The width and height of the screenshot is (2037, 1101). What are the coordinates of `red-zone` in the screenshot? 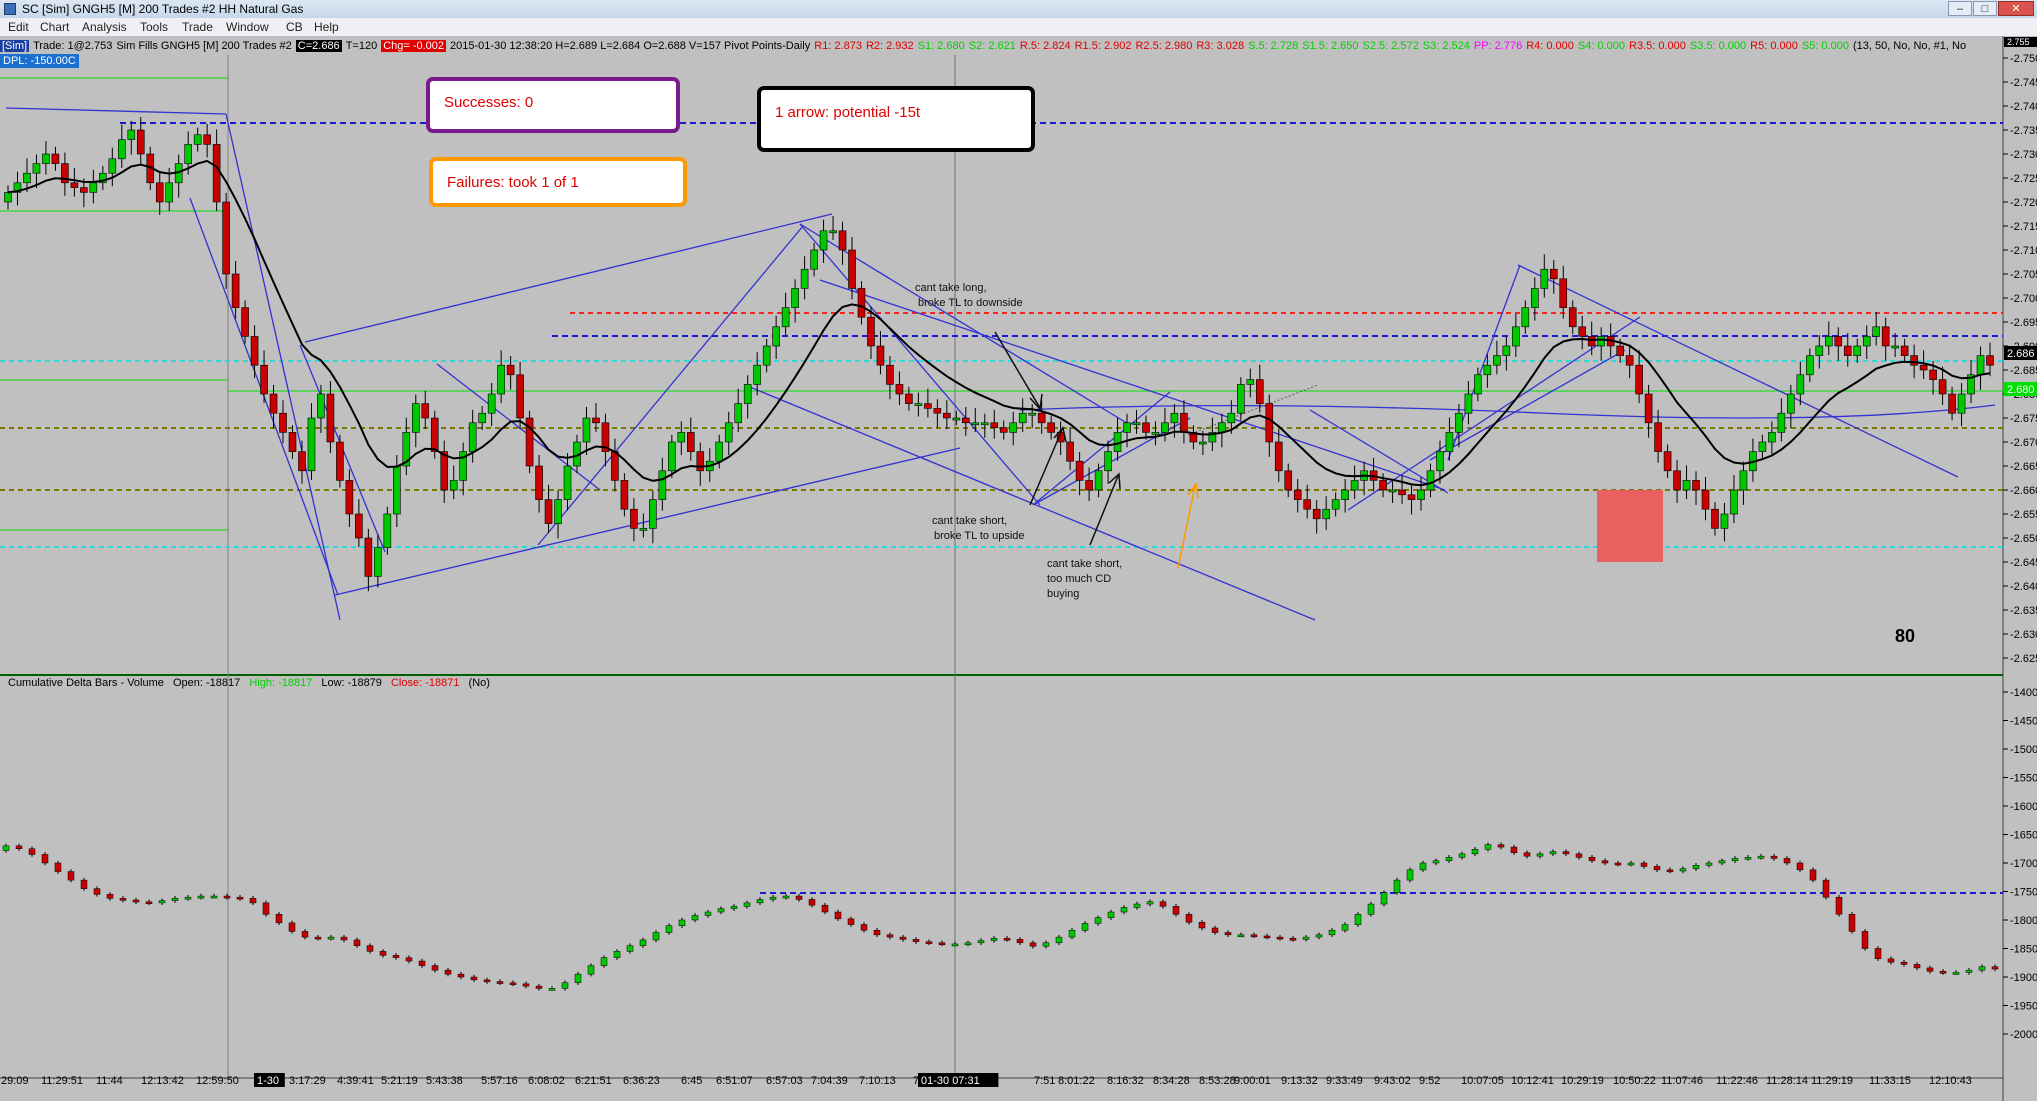 It's located at (1630, 526).